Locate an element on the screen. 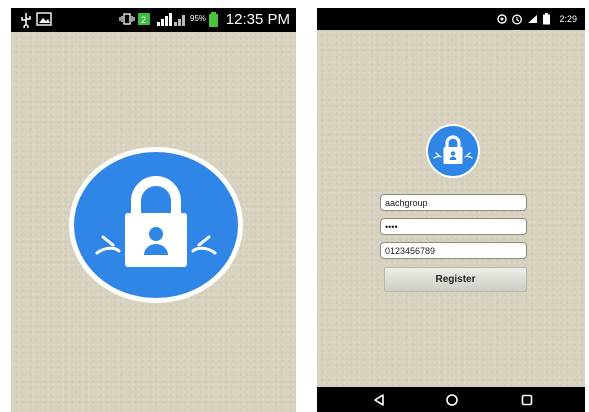 Image resolution: width=589 pixels, height=412 pixels. recents-icon is located at coordinates (527, 400).